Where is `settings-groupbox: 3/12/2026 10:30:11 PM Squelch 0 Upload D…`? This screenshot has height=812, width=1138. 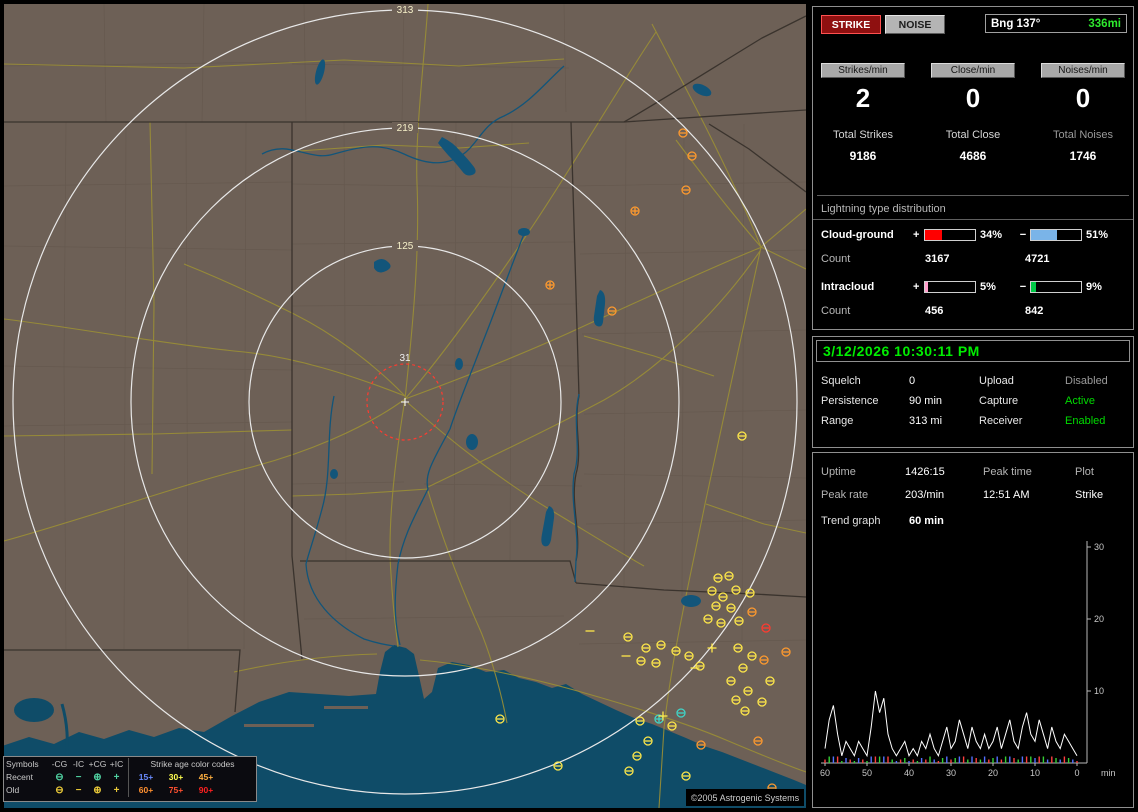
settings-groupbox: 3/12/2026 10:30:11 PM Squelch 0 Upload D… is located at coordinates (973, 392).